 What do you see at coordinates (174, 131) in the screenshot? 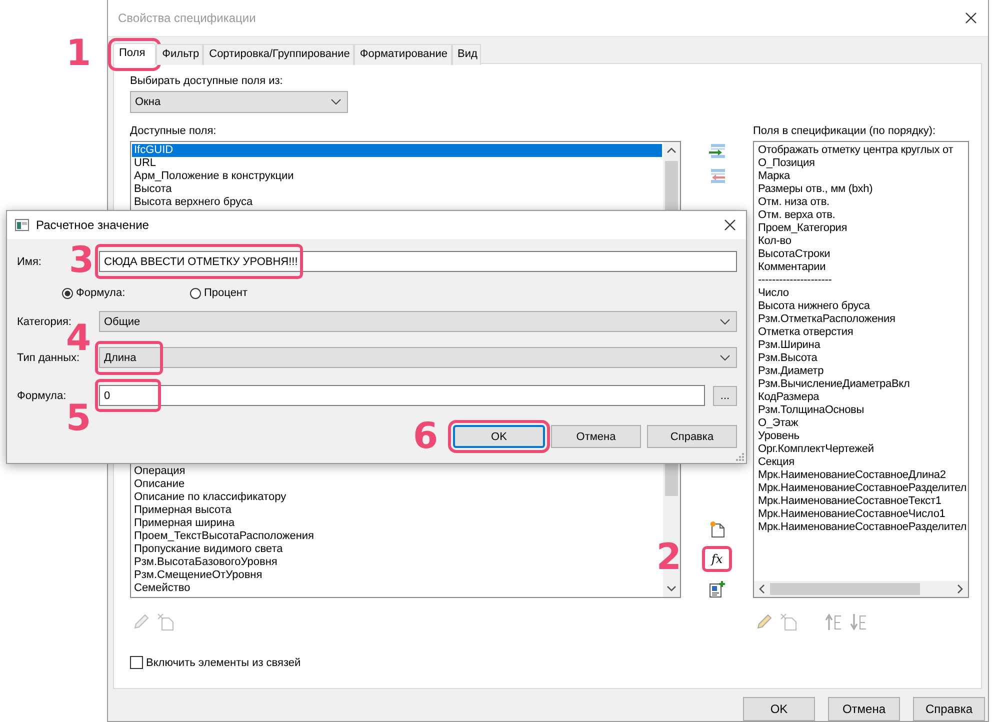
I see `available-fields-label: Доступные поля:` at bounding box center [174, 131].